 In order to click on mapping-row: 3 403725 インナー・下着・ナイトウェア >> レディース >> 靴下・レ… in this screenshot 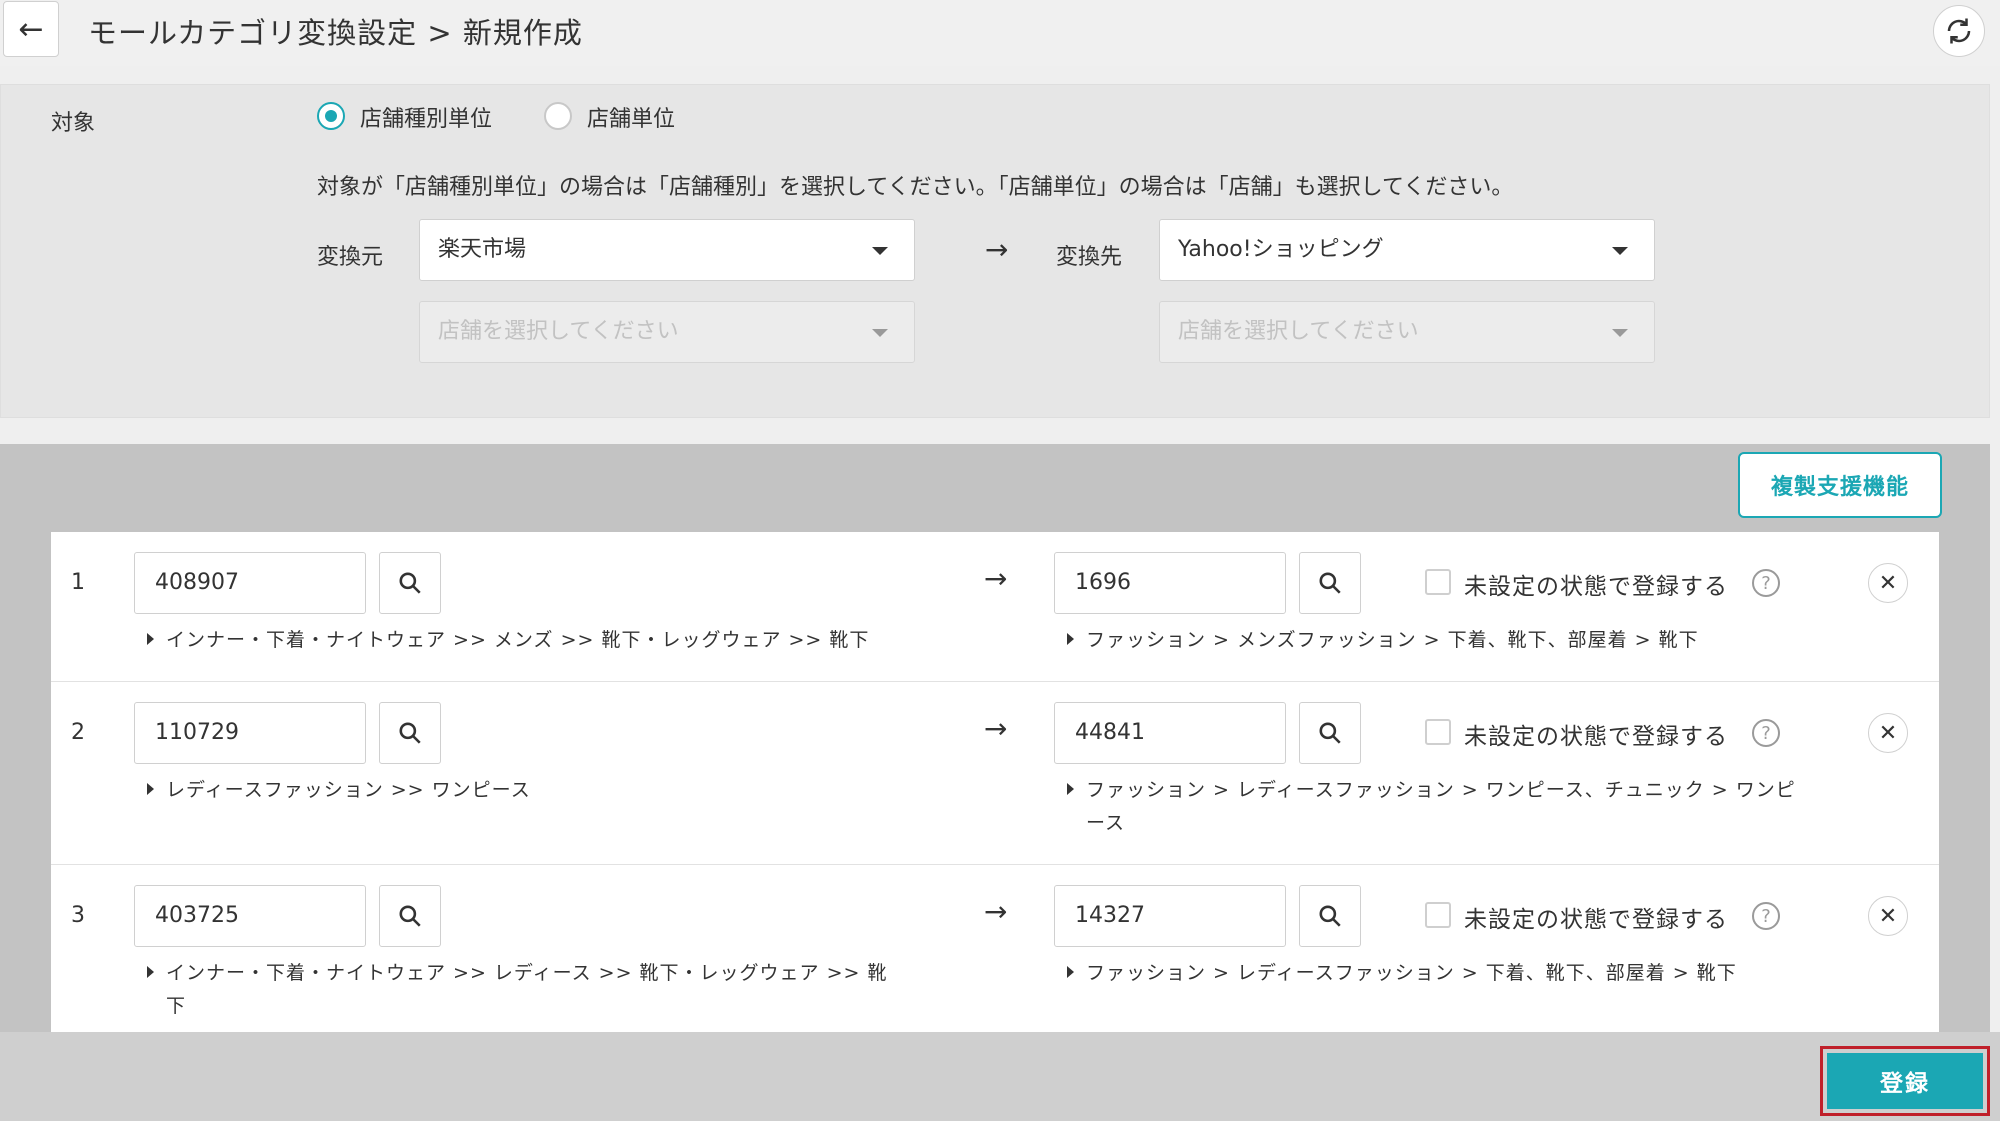, I will do `click(995, 948)`.